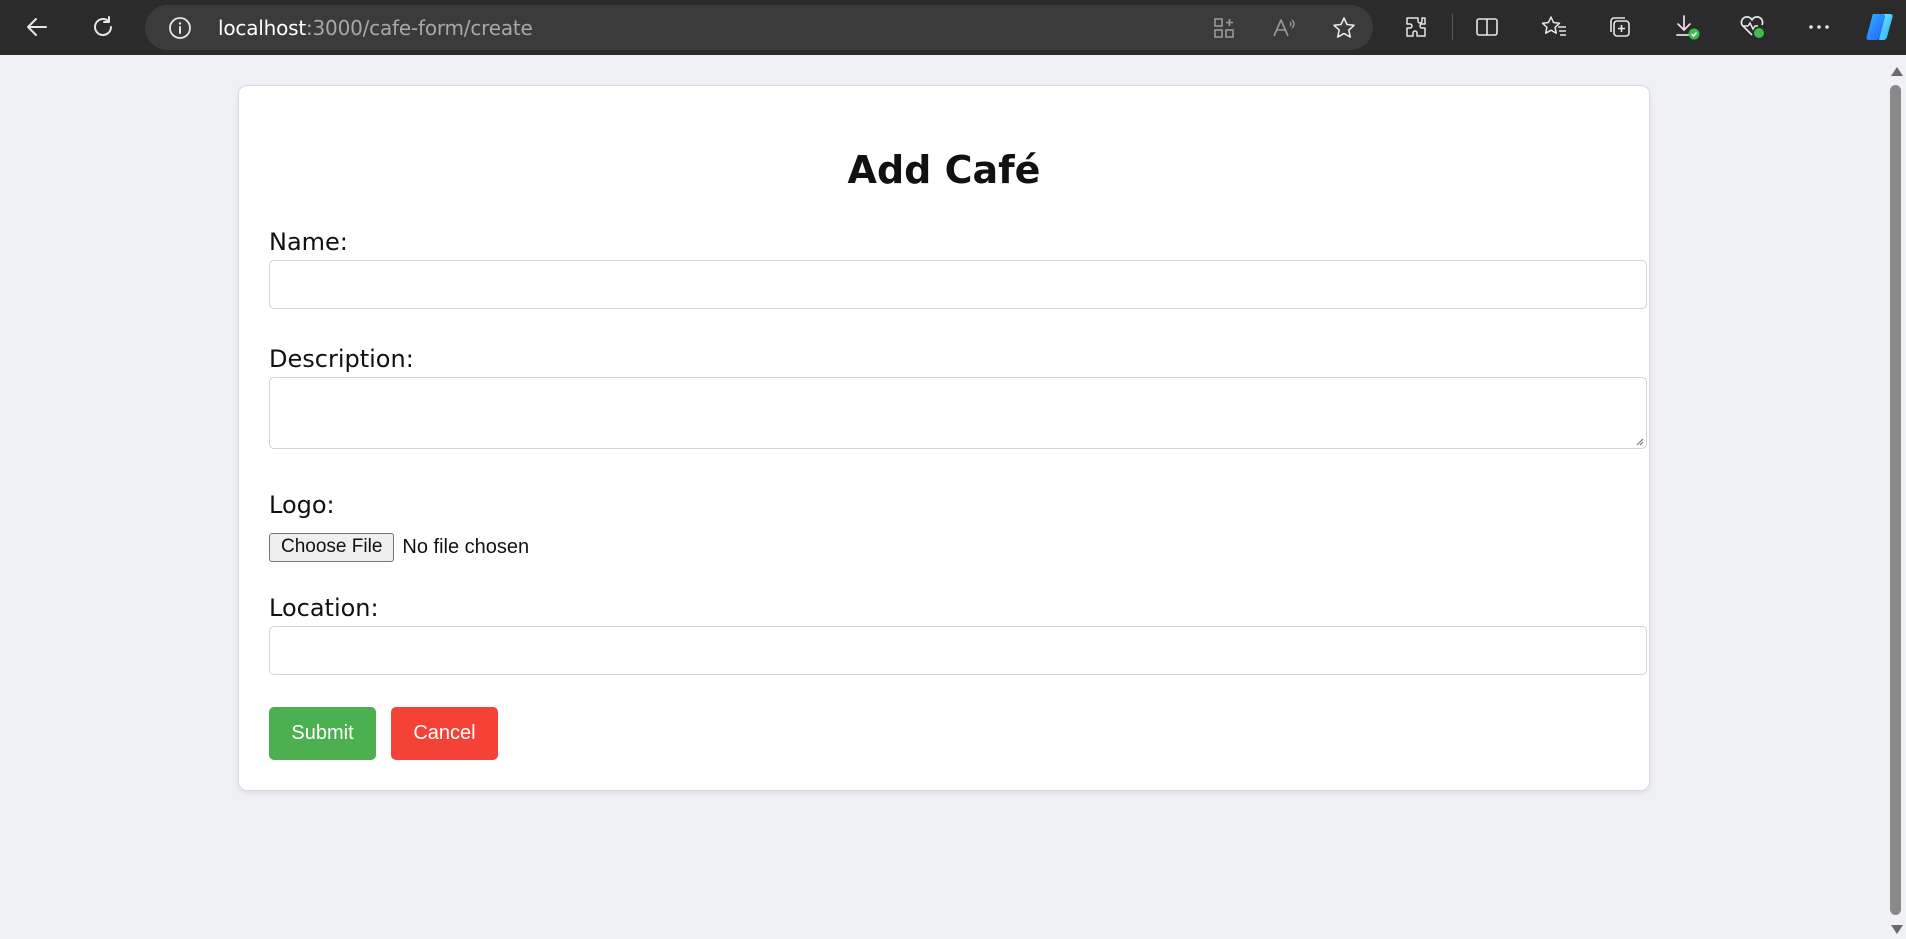  I want to click on extensions-icon, so click(1416, 27).